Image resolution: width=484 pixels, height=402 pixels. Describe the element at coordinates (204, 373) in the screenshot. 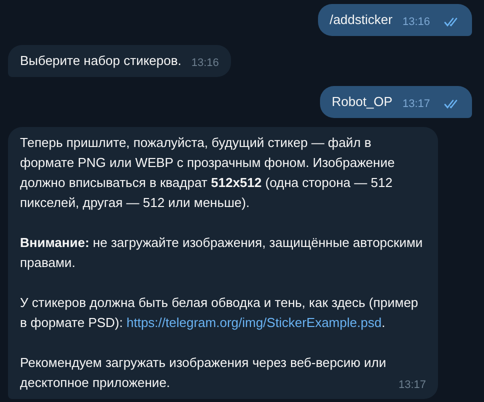

I see `message-text: Рекомендуем загружать изображения через веб-версию или десктопное приложение.` at that location.